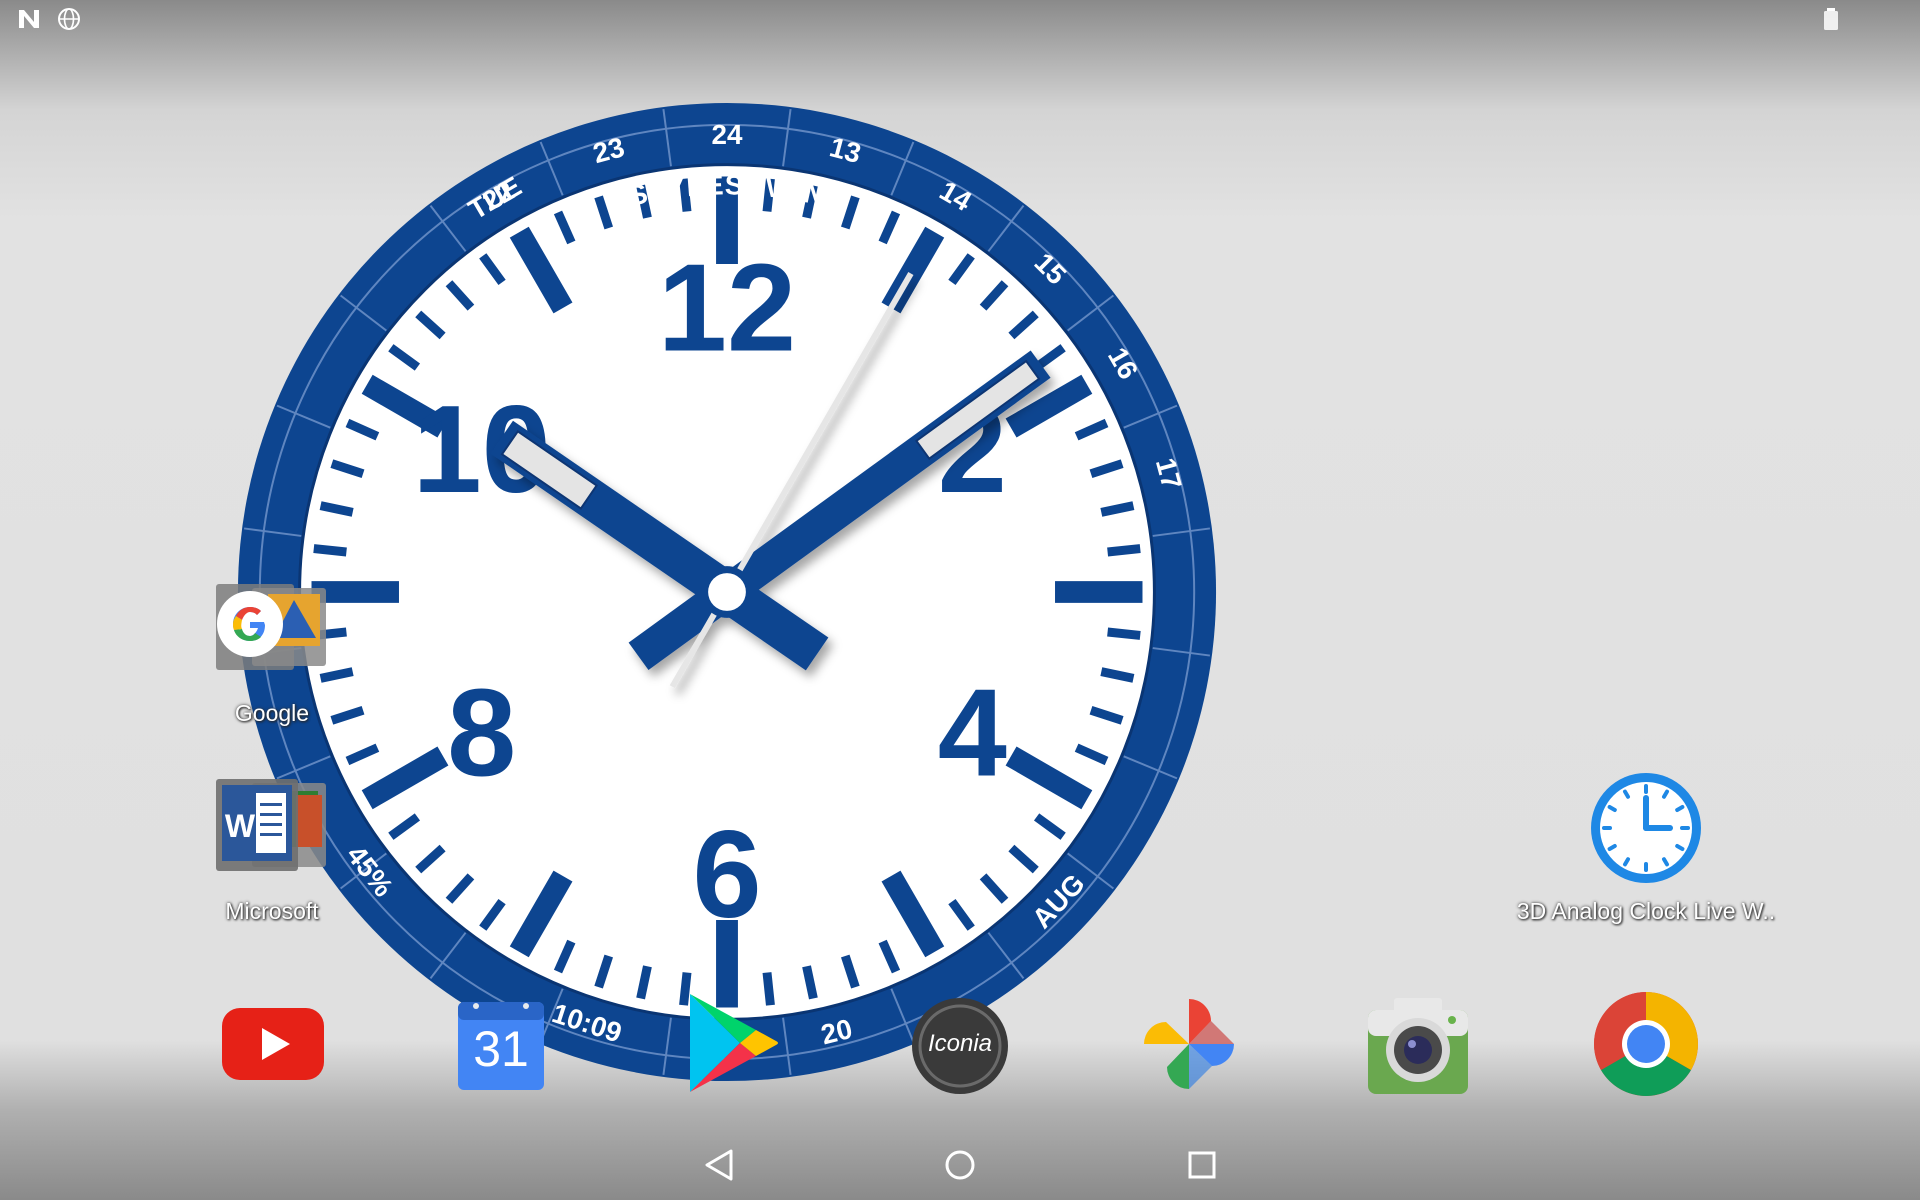 Image resolution: width=1920 pixels, height=1200 pixels. I want to click on photos-app, so click(1189, 1046).